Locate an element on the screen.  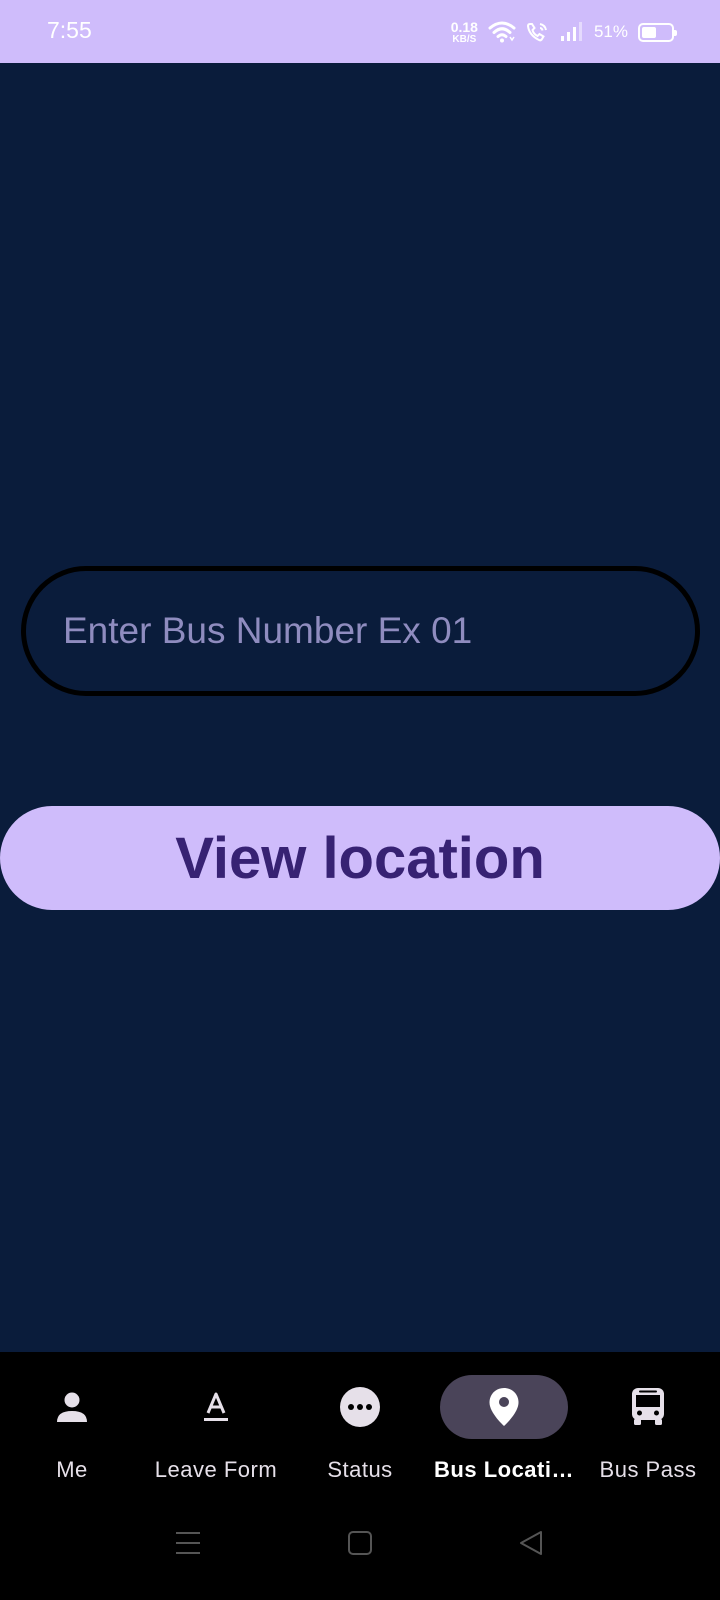
battery-percent: 51% is located at coordinates (610, 31).